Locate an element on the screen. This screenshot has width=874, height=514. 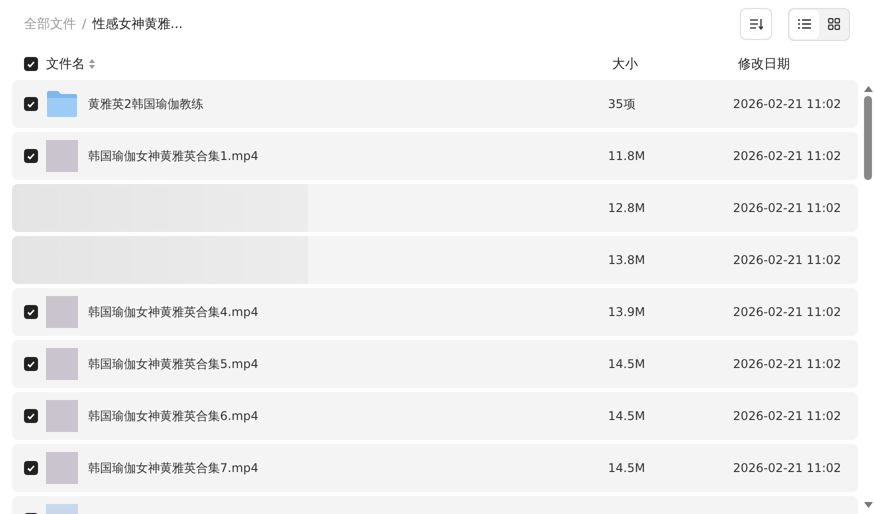
file-size: 13.9M is located at coordinates (627, 312).